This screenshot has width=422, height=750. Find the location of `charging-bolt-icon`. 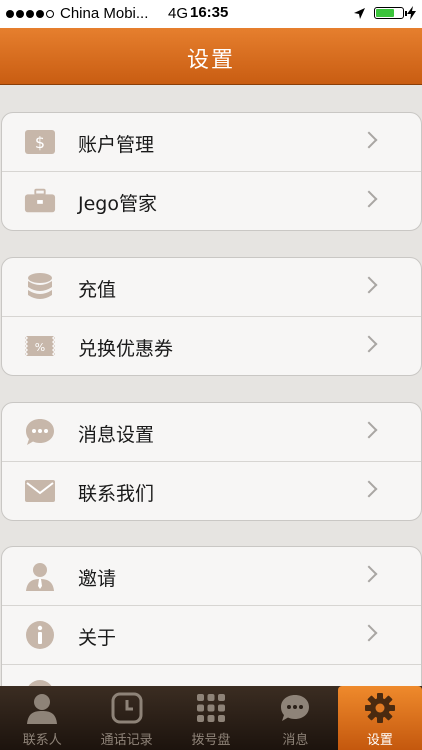

charging-bolt-icon is located at coordinates (411, 13).